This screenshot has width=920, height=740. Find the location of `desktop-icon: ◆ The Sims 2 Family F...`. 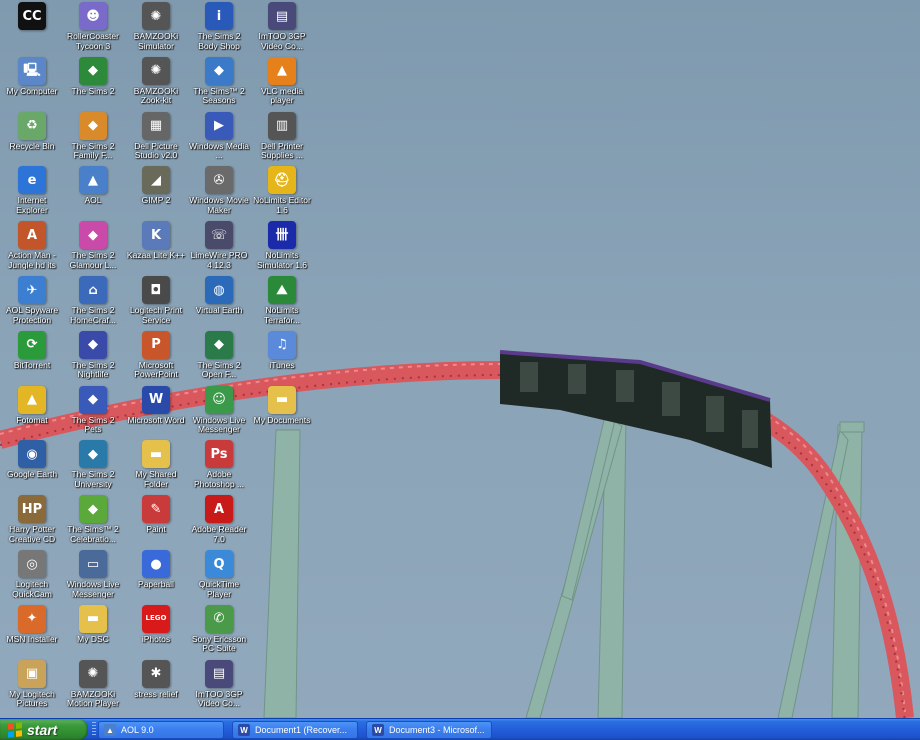

desktop-icon: ◆ The Sims 2 Family F... is located at coordinates (93, 139).